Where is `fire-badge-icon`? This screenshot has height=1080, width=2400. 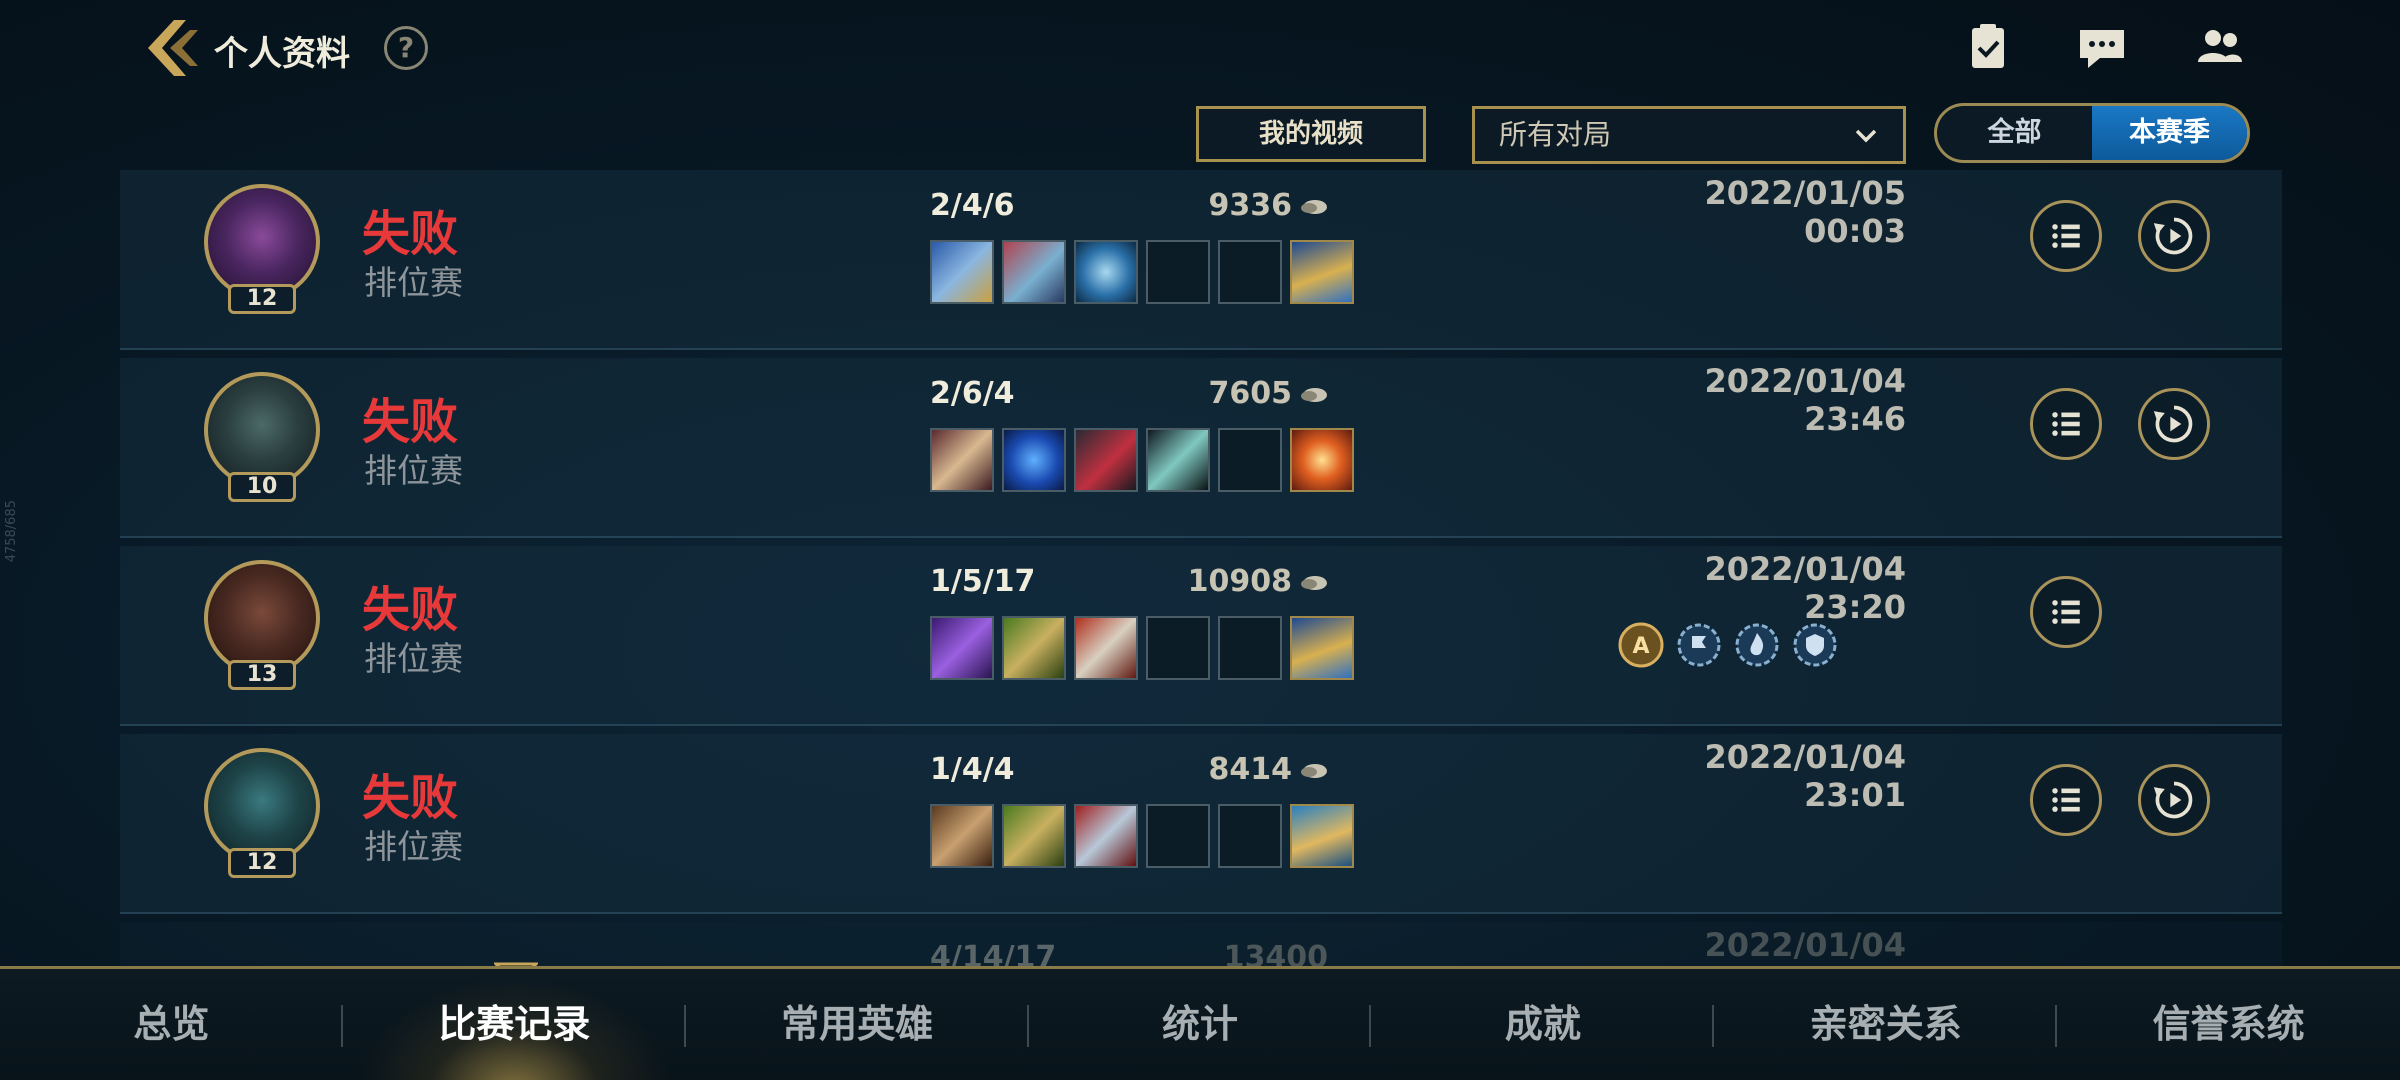
fire-badge-icon is located at coordinates (1757, 645).